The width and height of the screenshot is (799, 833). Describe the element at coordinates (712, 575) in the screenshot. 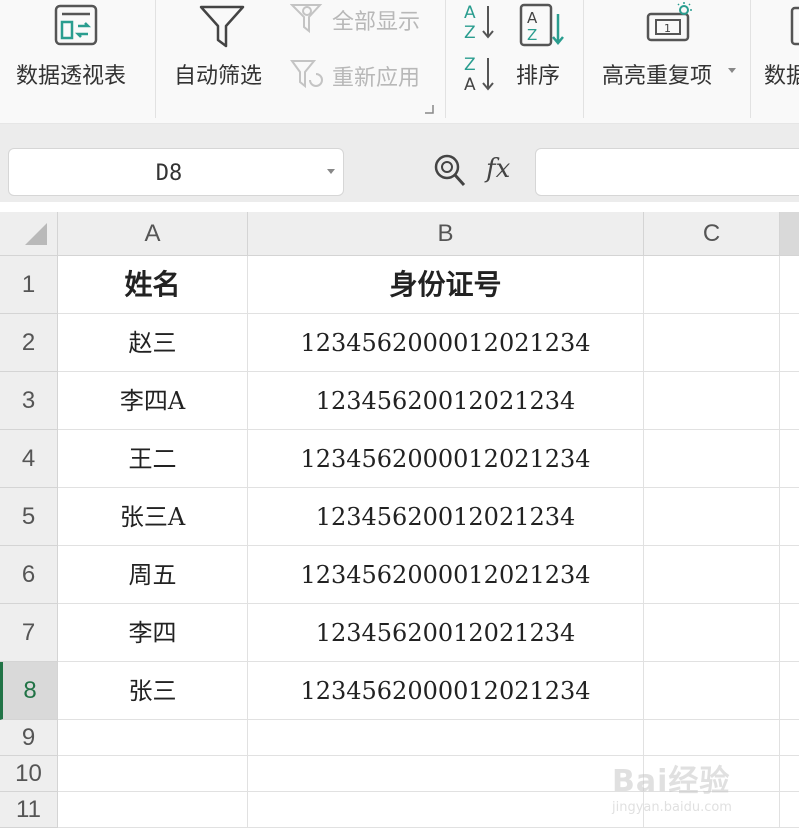

I see `cell-c6` at that location.